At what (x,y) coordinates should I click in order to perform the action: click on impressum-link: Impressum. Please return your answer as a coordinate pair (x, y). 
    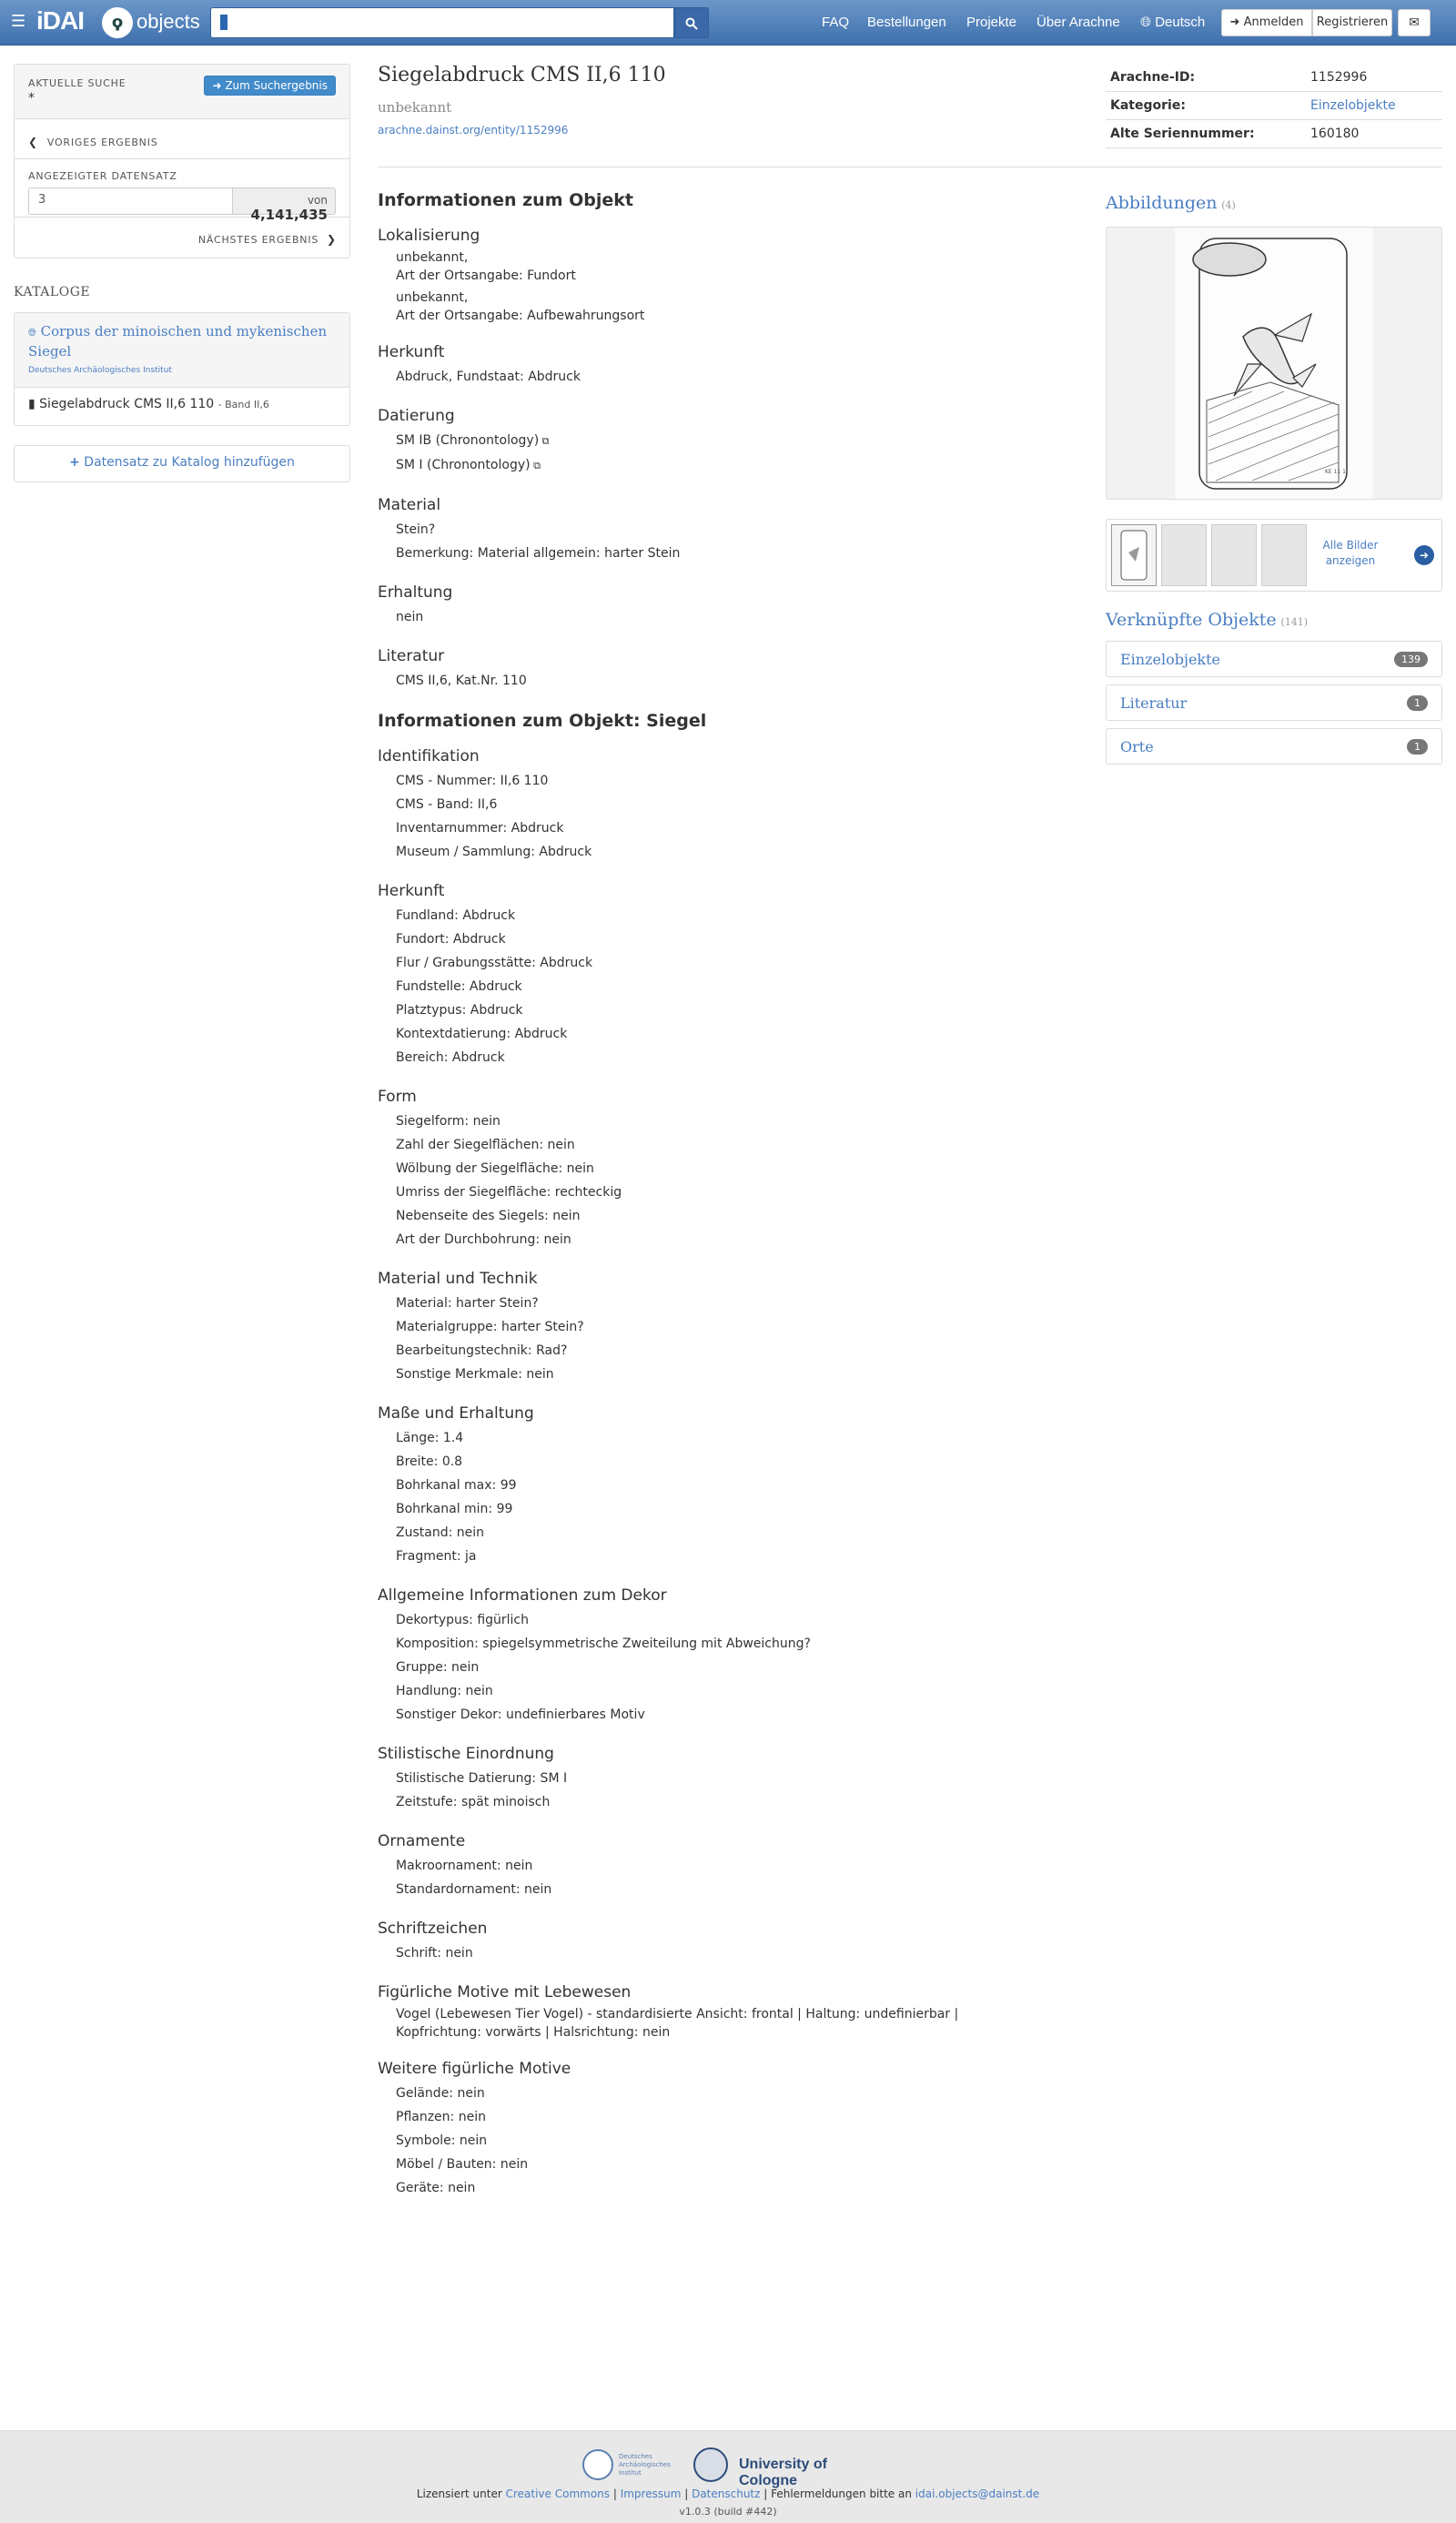
    Looking at the image, I should click on (652, 2494).